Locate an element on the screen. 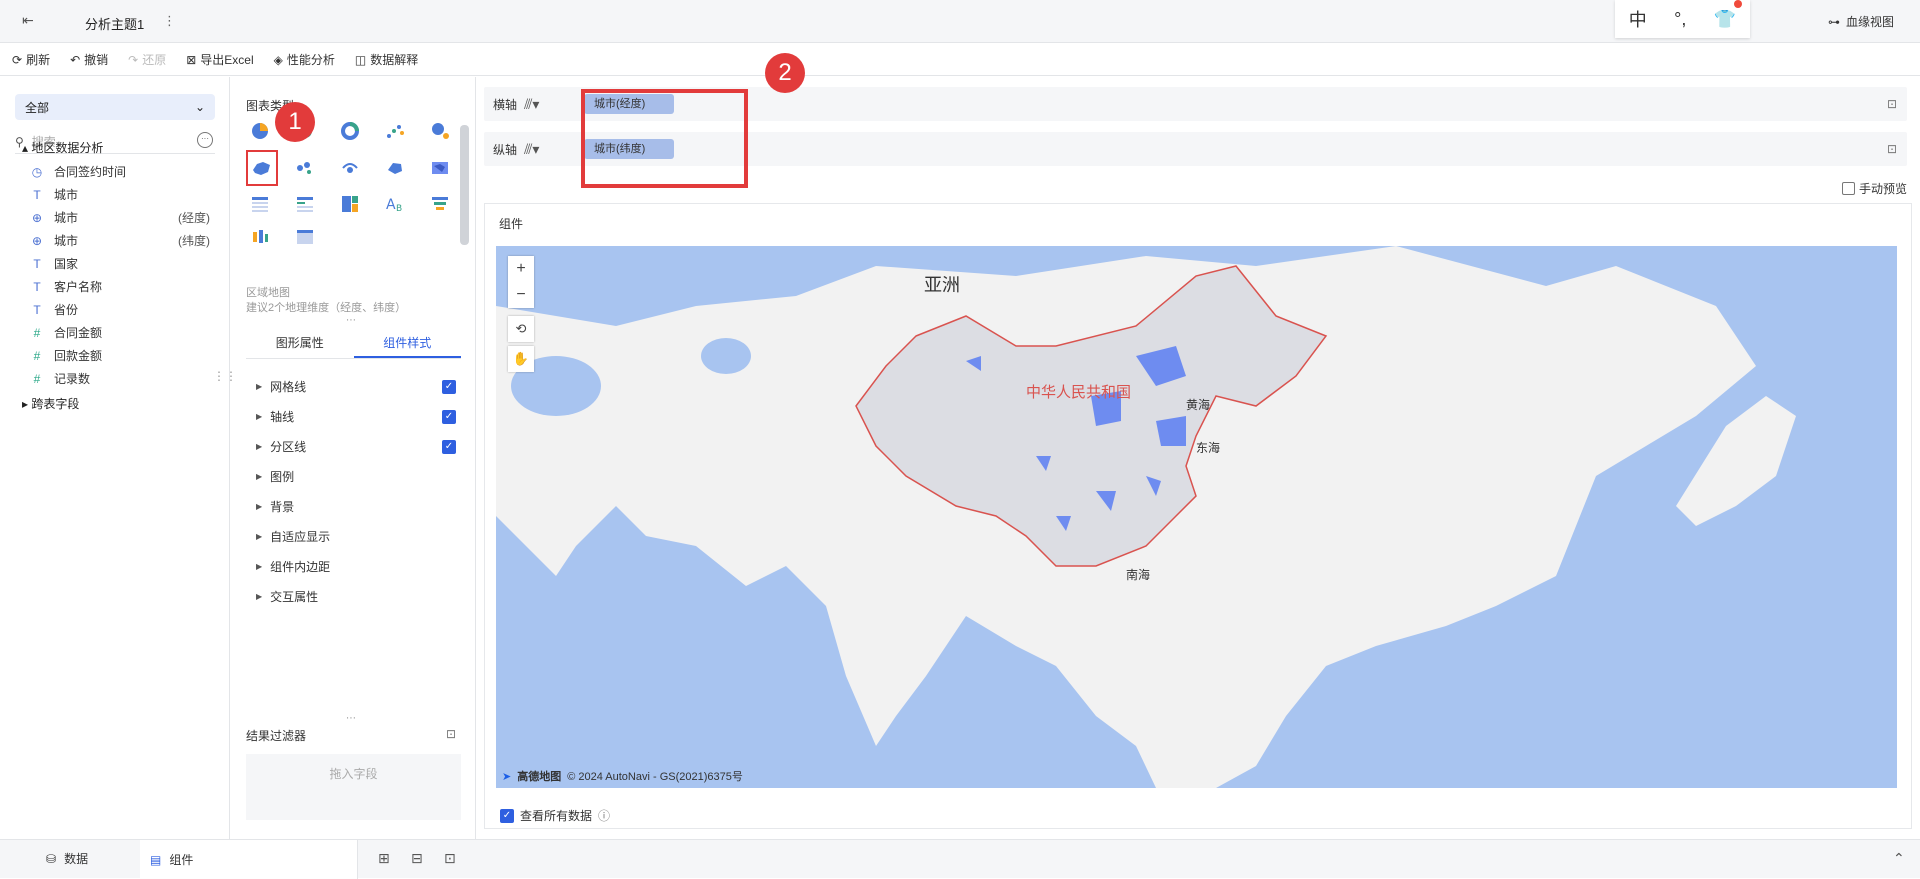 The image size is (1920, 879). chart-cross-table-icon is located at coordinates (305, 204).